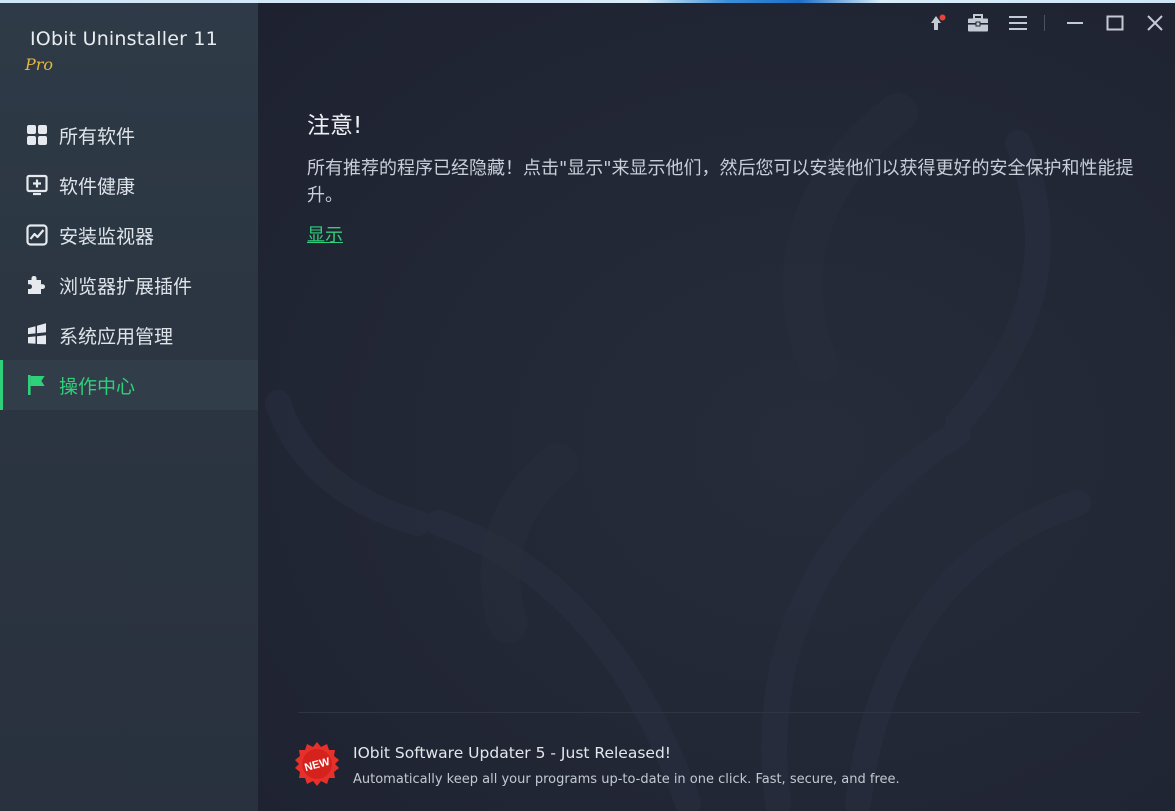  I want to click on flag-icon, so click(37, 385).